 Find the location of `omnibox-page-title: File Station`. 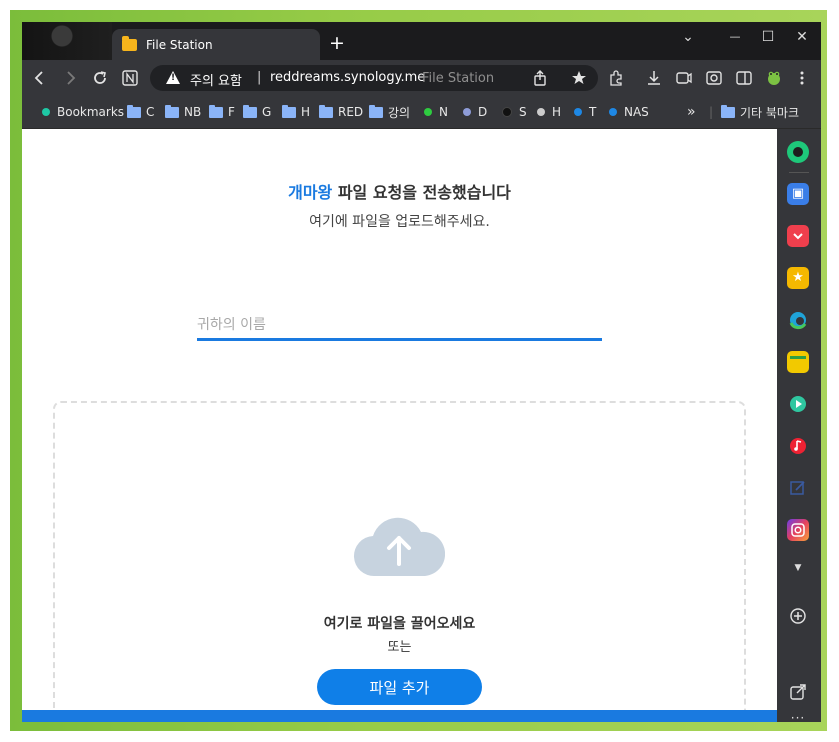

omnibox-page-title: File Station is located at coordinates (458, 78).